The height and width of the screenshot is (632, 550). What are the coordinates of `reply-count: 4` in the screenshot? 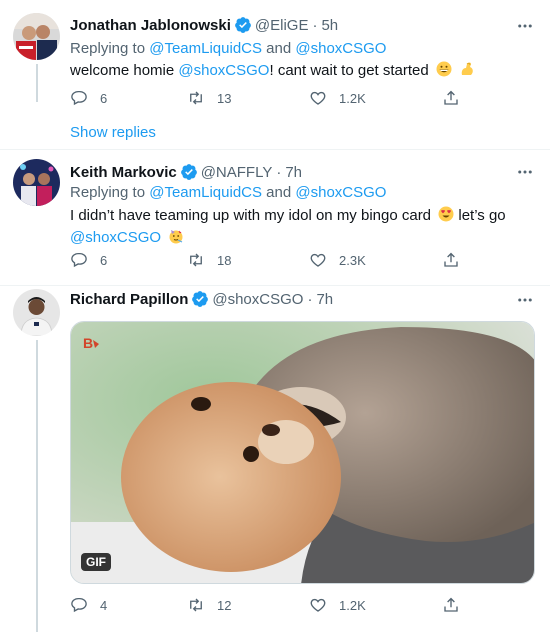 It's located at (104, 605).